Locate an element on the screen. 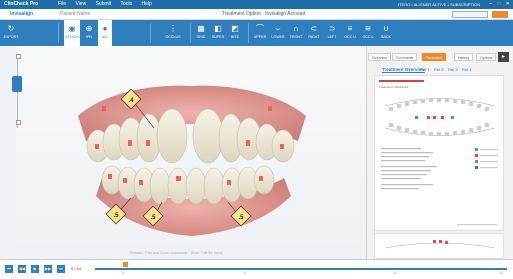  view-lower-button: ⌣ LOWER is located at coordinates (278, 33).